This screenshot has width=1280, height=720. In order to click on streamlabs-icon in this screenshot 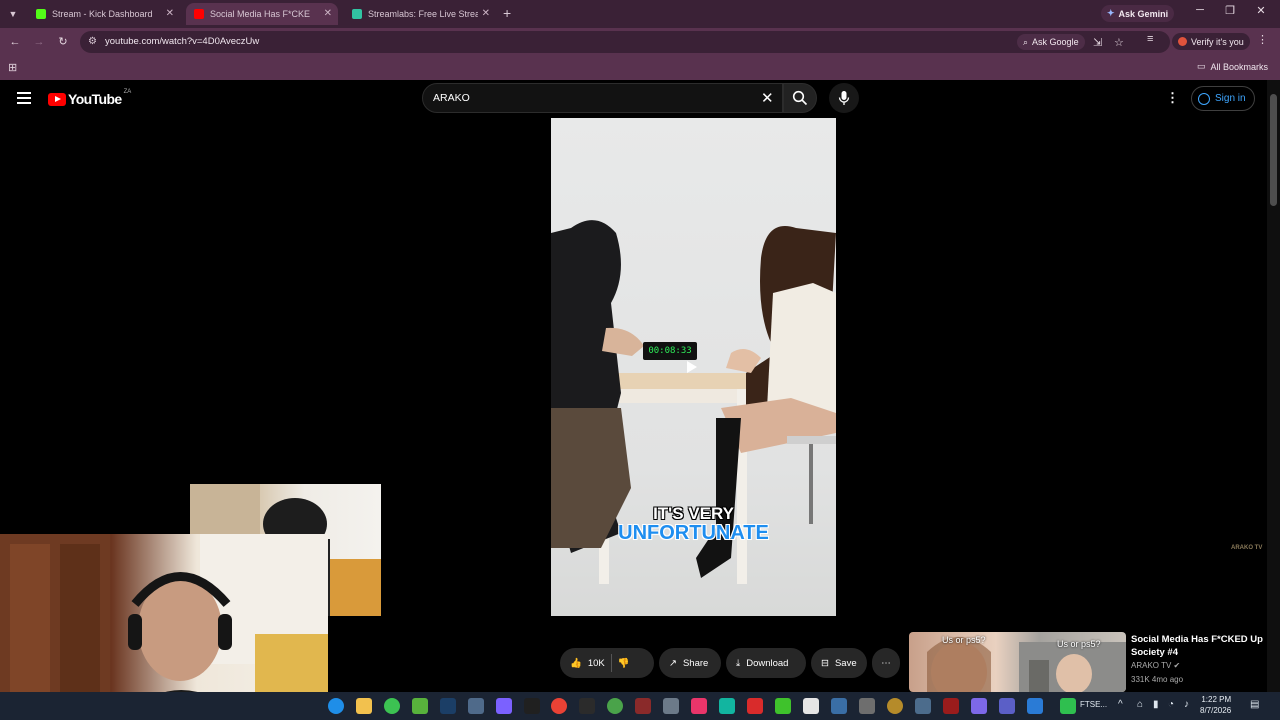, I will do `click(727, 706)`.